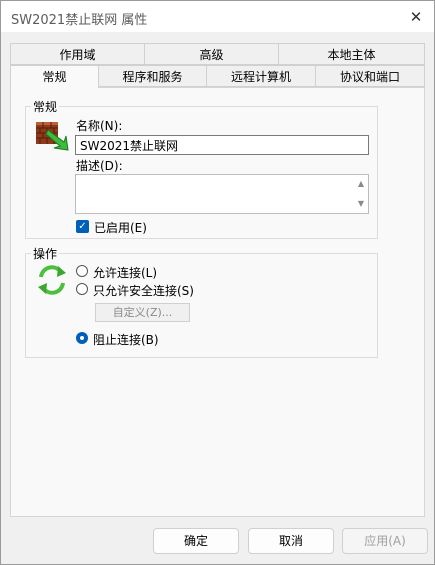 The image size is (435, 565). I want to click on ok-button: 确定, so click(196, 541).